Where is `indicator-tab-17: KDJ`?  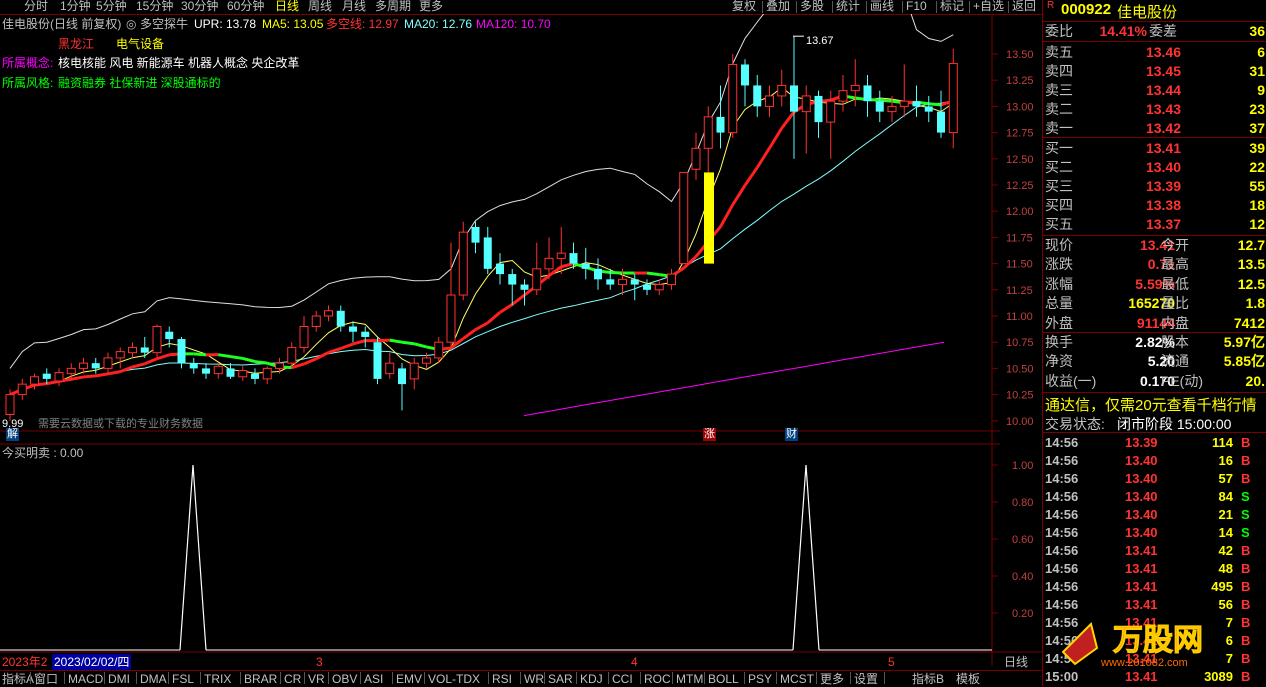
indicator-tab-17: KDJ is located at coordinates (591, 679).